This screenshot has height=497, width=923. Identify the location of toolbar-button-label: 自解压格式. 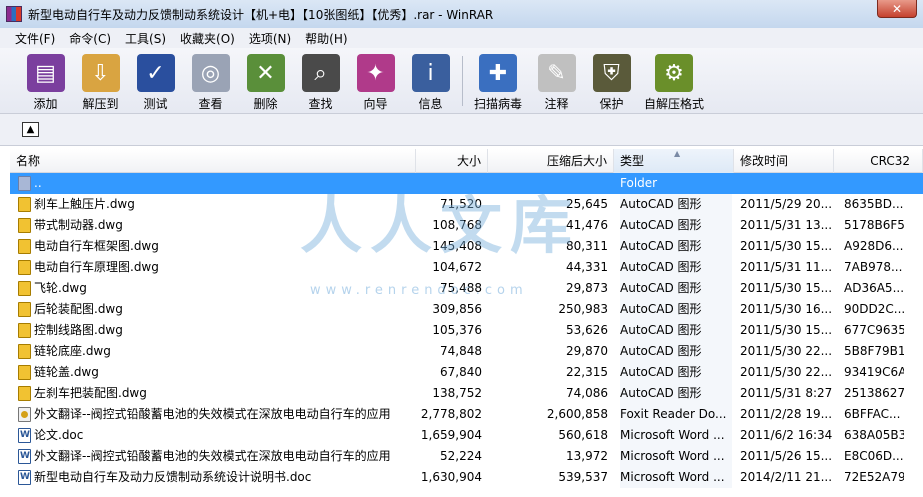
(673, 104).